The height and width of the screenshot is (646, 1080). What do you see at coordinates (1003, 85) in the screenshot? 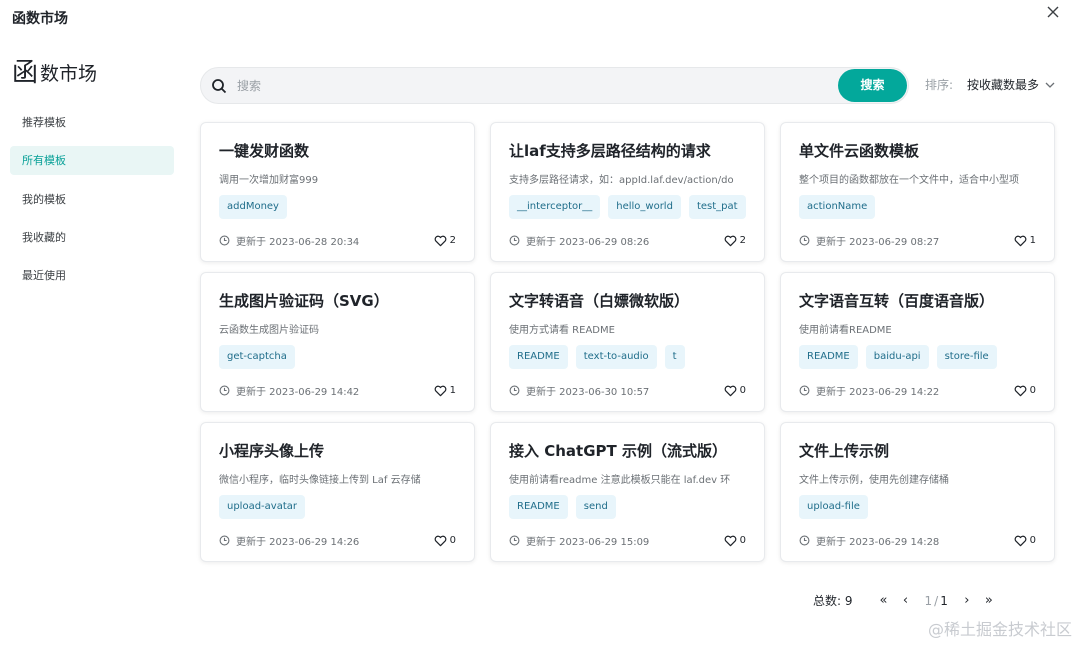
I see `sort-value: 按收藏数最多` at bounding box center [1003, 85].